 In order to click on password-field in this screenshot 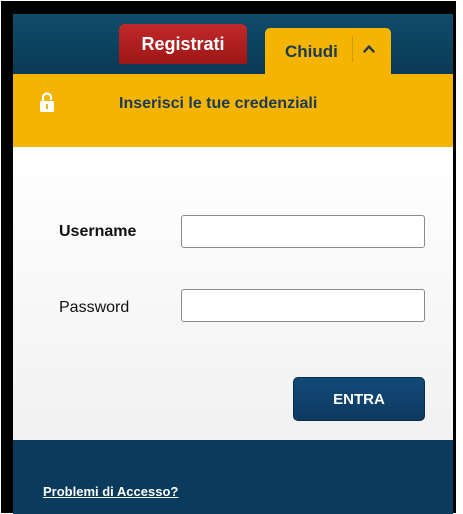, I will do `click(303, 305)`.